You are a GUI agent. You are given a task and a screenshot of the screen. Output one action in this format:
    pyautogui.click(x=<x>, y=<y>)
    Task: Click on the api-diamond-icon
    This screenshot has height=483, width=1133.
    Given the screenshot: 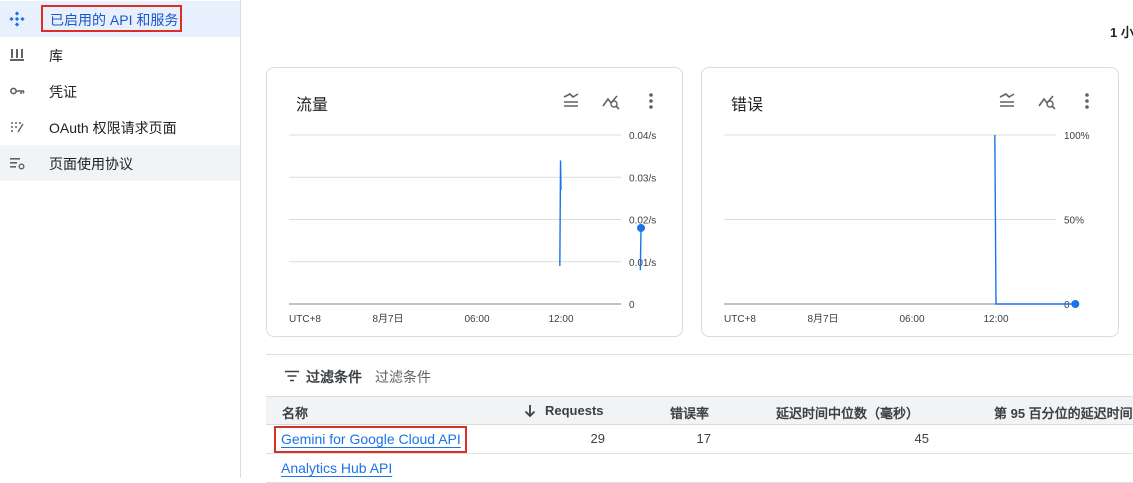 What is the action you would take?
    pyautogui.click(x=17, y=19)
    